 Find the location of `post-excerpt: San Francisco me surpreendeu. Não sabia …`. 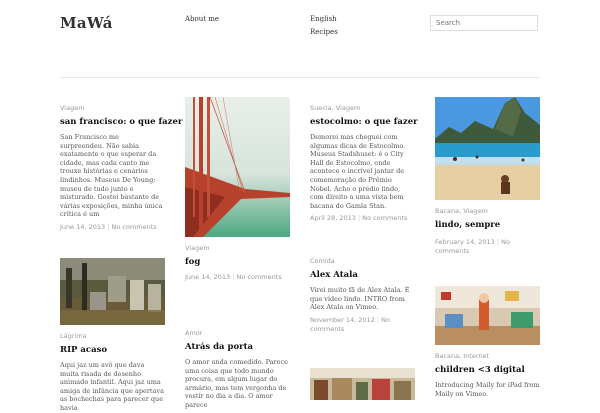

post-excerpt: San Francisco me surpreendeu. Não sabia … is located at coordinates (111, 176).